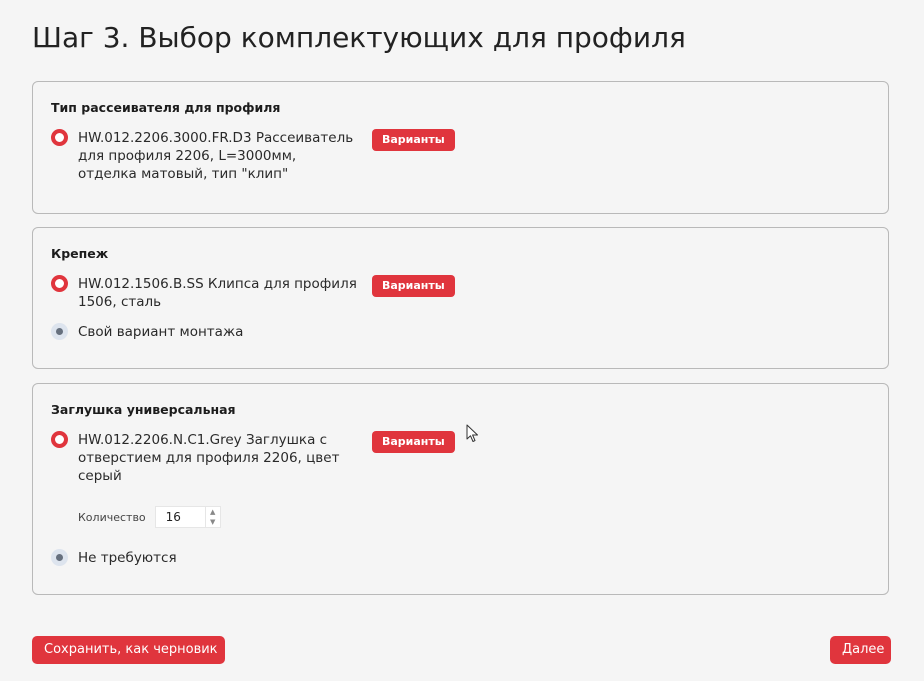 The image size is (924, 681). I want to click on save-draft-button: Сохранить, как черновик, so click(128, 650).